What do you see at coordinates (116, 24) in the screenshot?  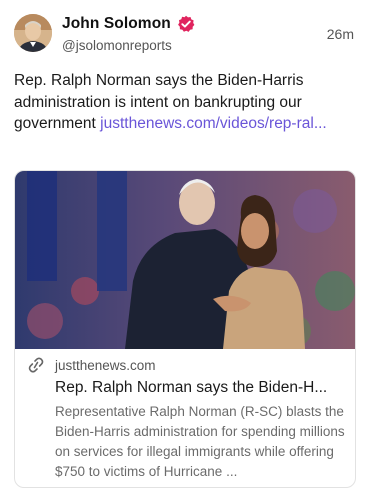 I see `display-name: John Solomon` at bounding box center [116, 24].